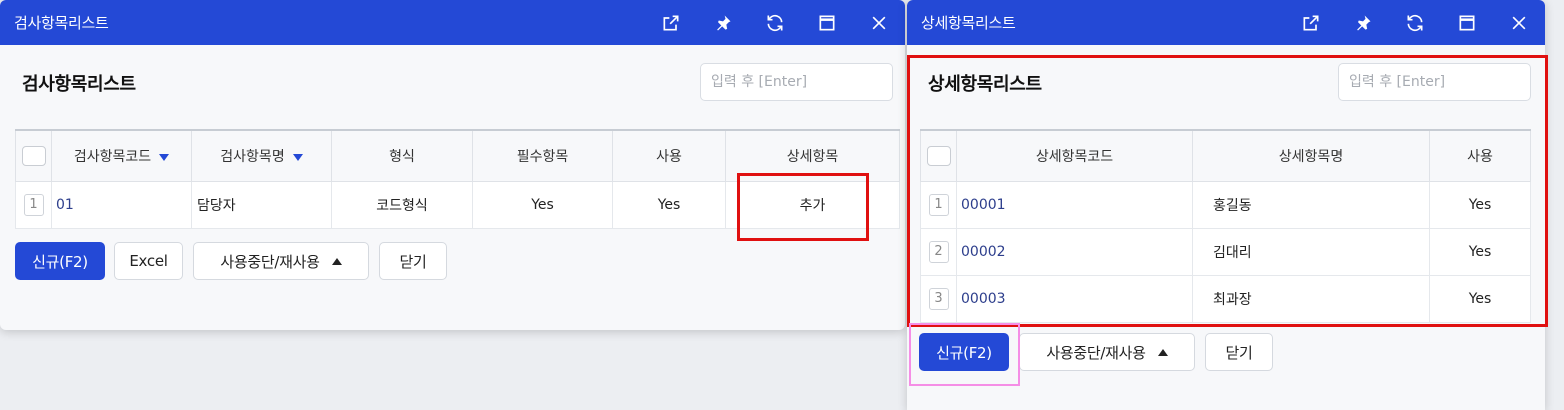 This screenshot has width=1564, height=410. What do you see at coordinates (1074, 252) in the screenshot?
I see `cell-code: 00002` at bounding box center [1074, 252].